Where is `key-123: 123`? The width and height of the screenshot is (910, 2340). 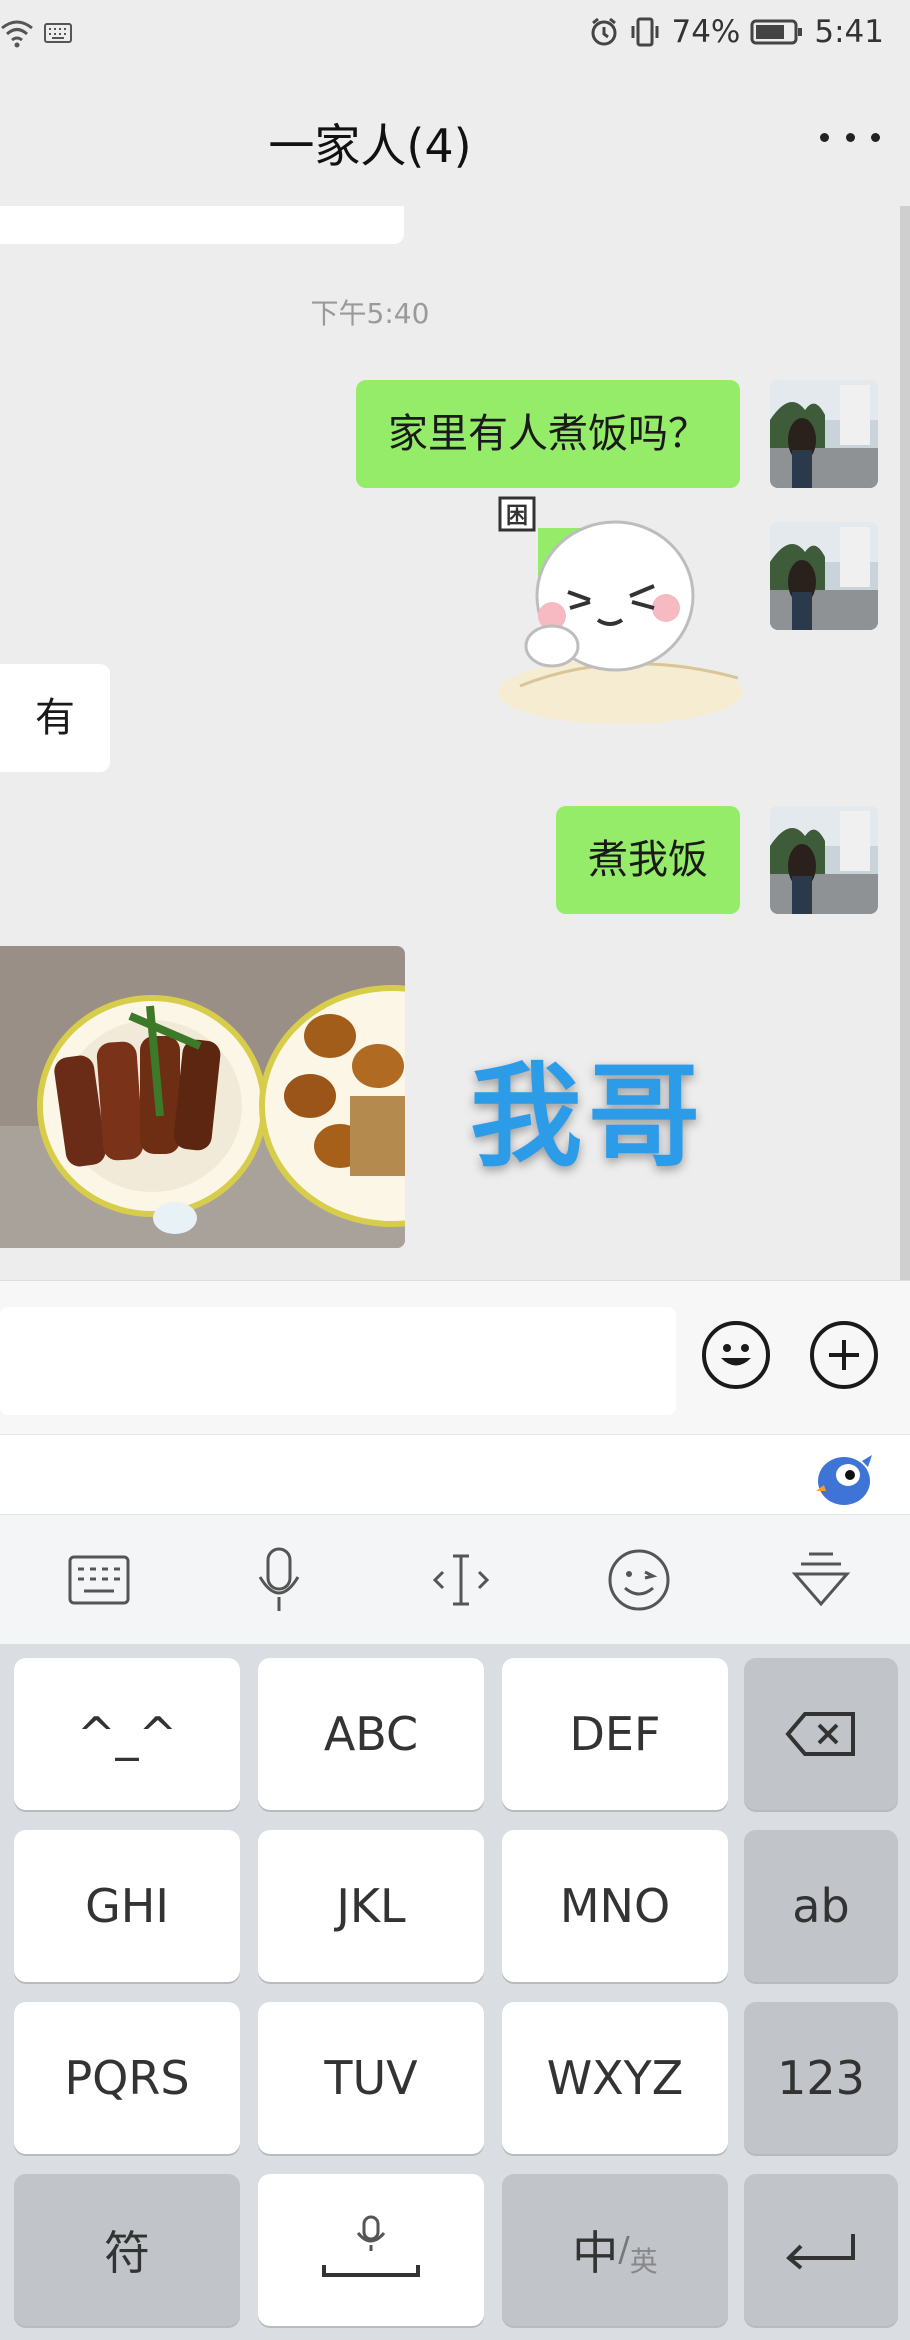
key-123: 123 is located at coordinates (821, 2078).